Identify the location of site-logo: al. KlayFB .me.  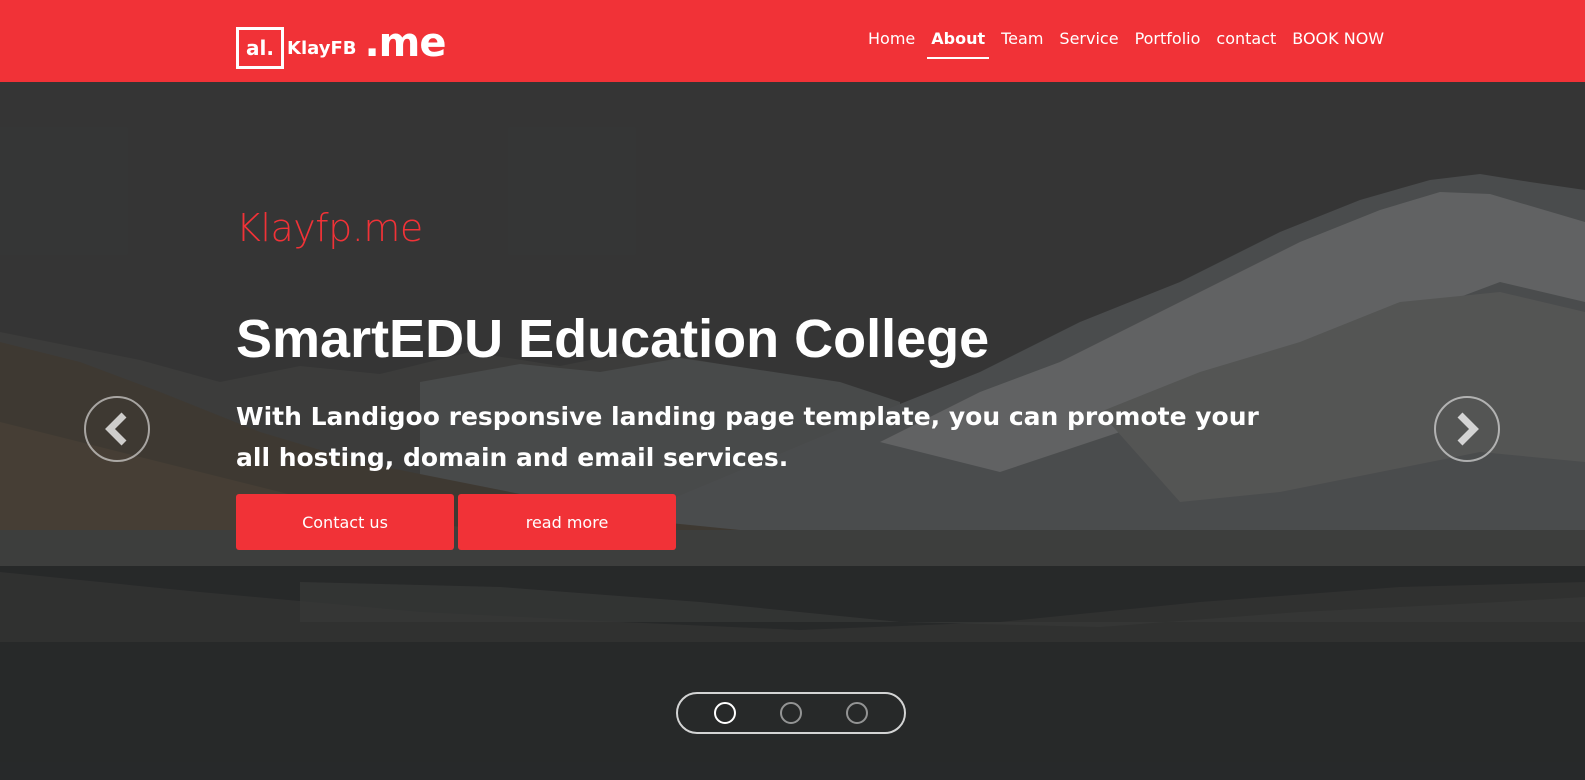
(341, 45).